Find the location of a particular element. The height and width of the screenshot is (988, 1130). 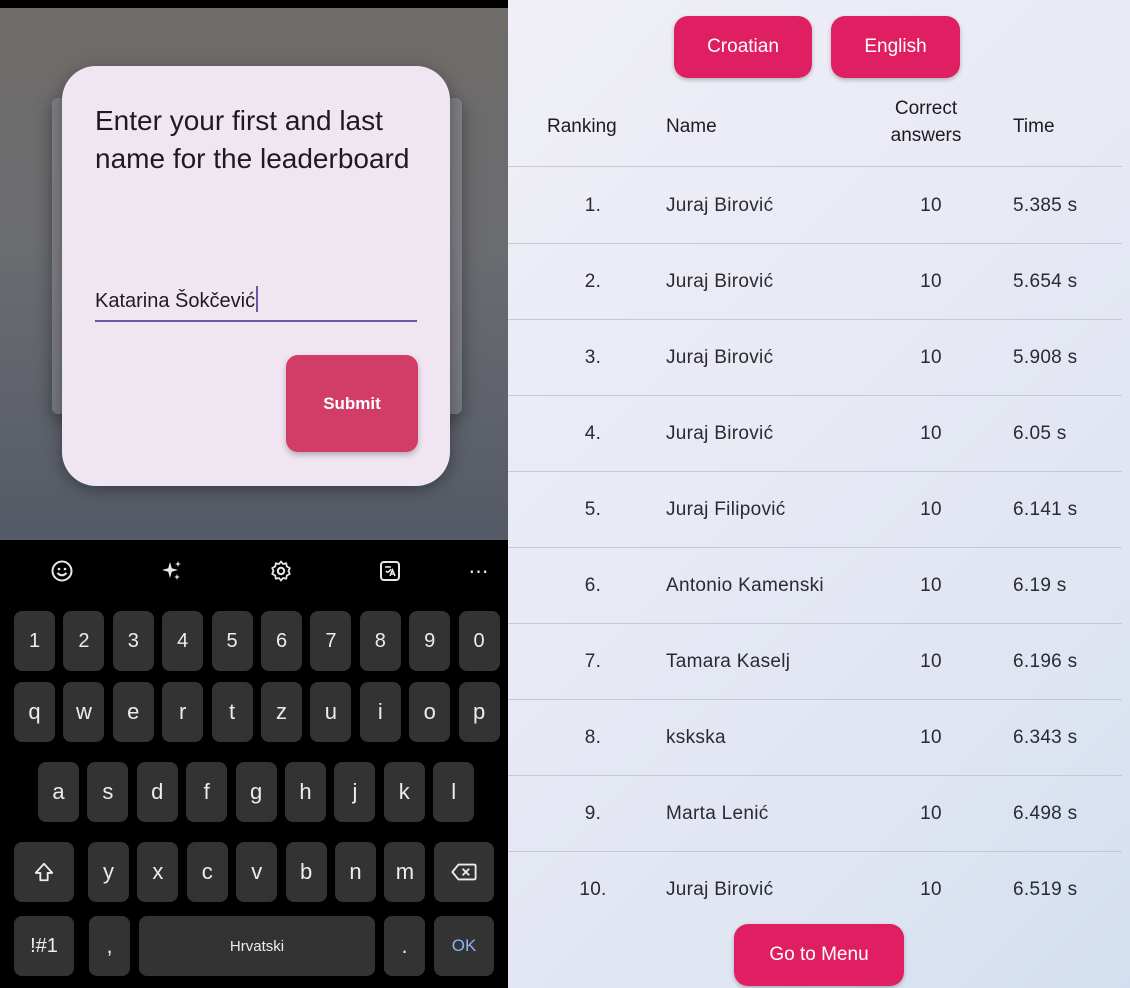

header-ranking: Ranking is located at coordinates (582, 126).